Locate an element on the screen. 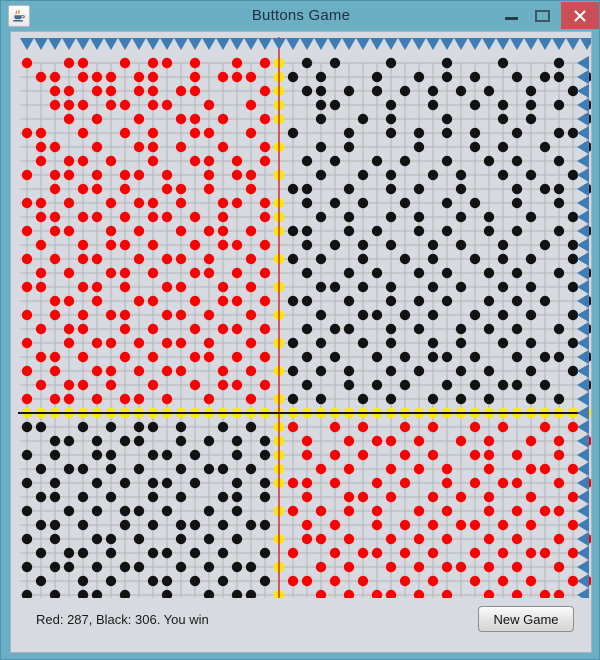 The height and width of the screenshot is (660, 600). close-icon is located at coordinates (580, 16).